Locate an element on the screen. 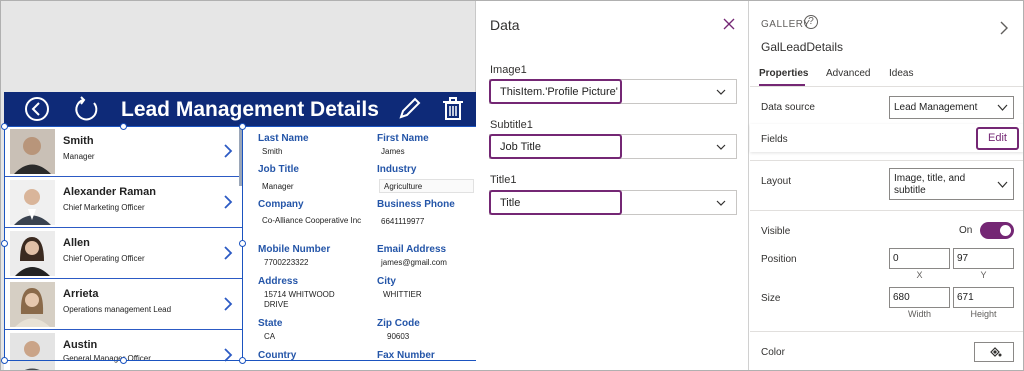 The width and height of the screenshot is (1024, 371). gallery-title: Allen is located at coordinates (76, 243).